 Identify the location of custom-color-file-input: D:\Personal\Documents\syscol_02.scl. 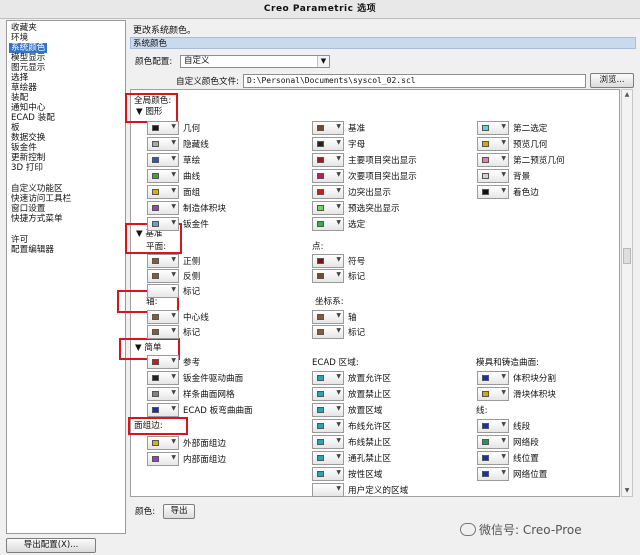
(414, 81).